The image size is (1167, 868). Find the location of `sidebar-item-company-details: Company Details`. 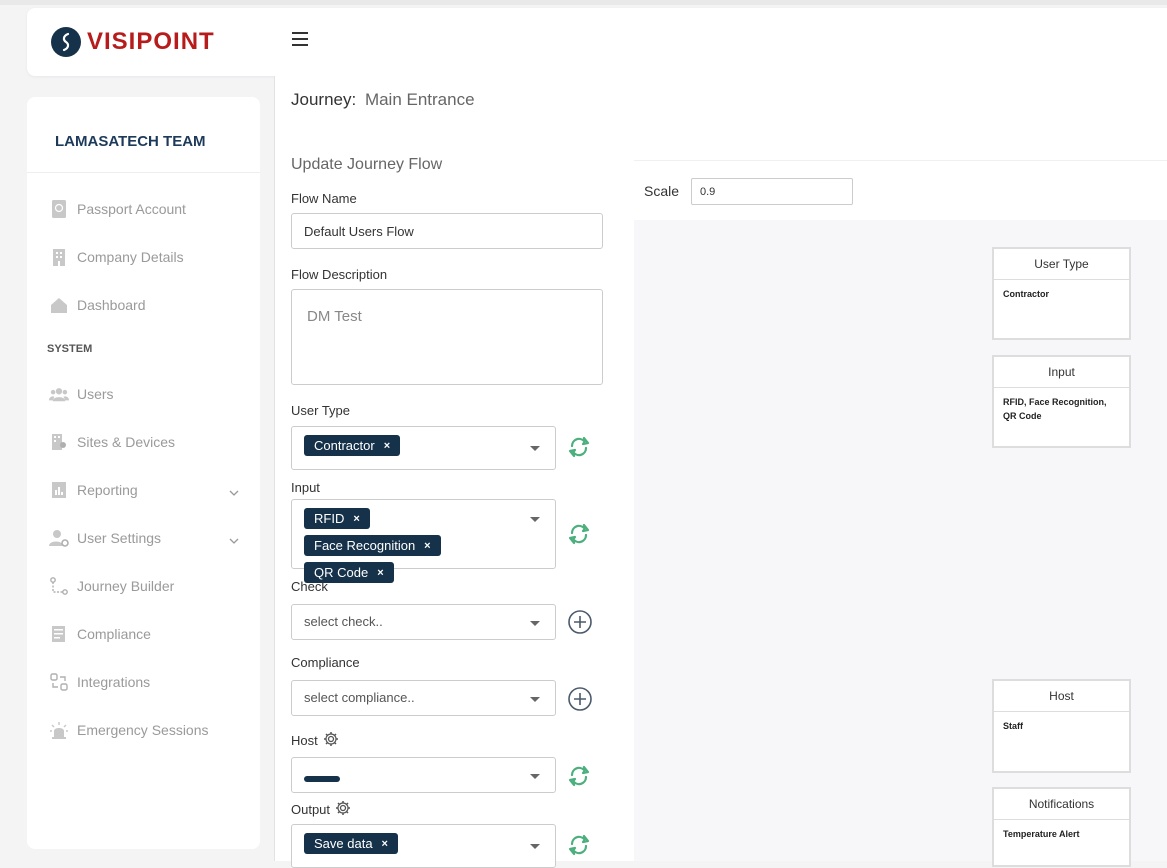

sidebar-item-company-details: Company Details is located at coordinates (144, 257).